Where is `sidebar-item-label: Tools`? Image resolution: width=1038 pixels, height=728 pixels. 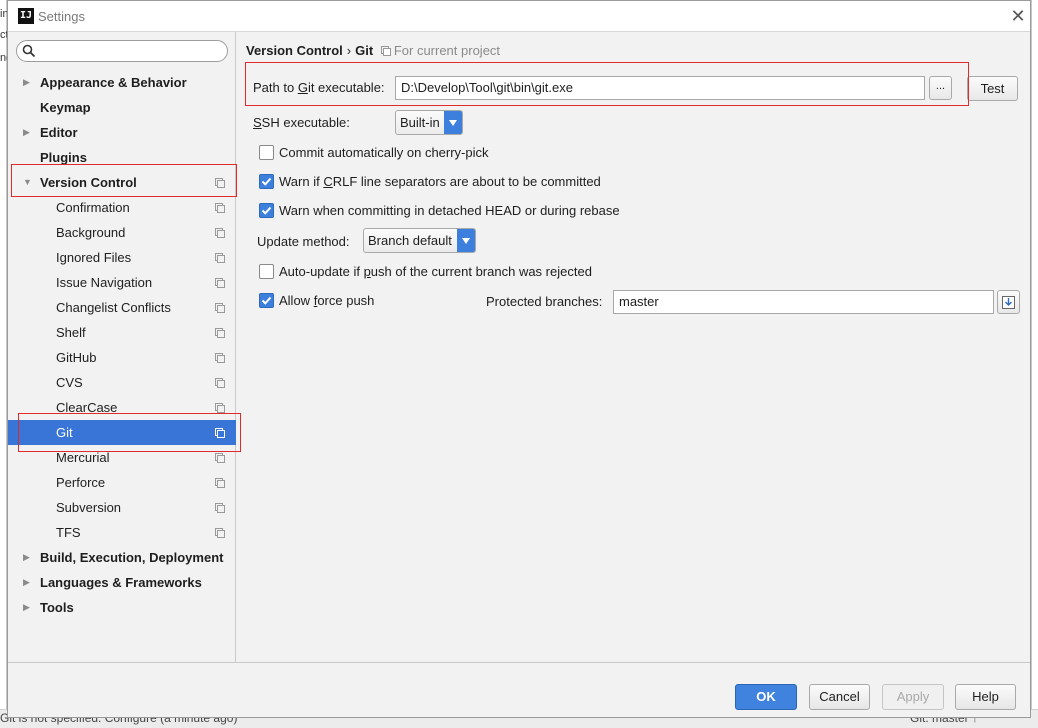 sidebar-item-label: Tools is located at coordinates (57, 607).